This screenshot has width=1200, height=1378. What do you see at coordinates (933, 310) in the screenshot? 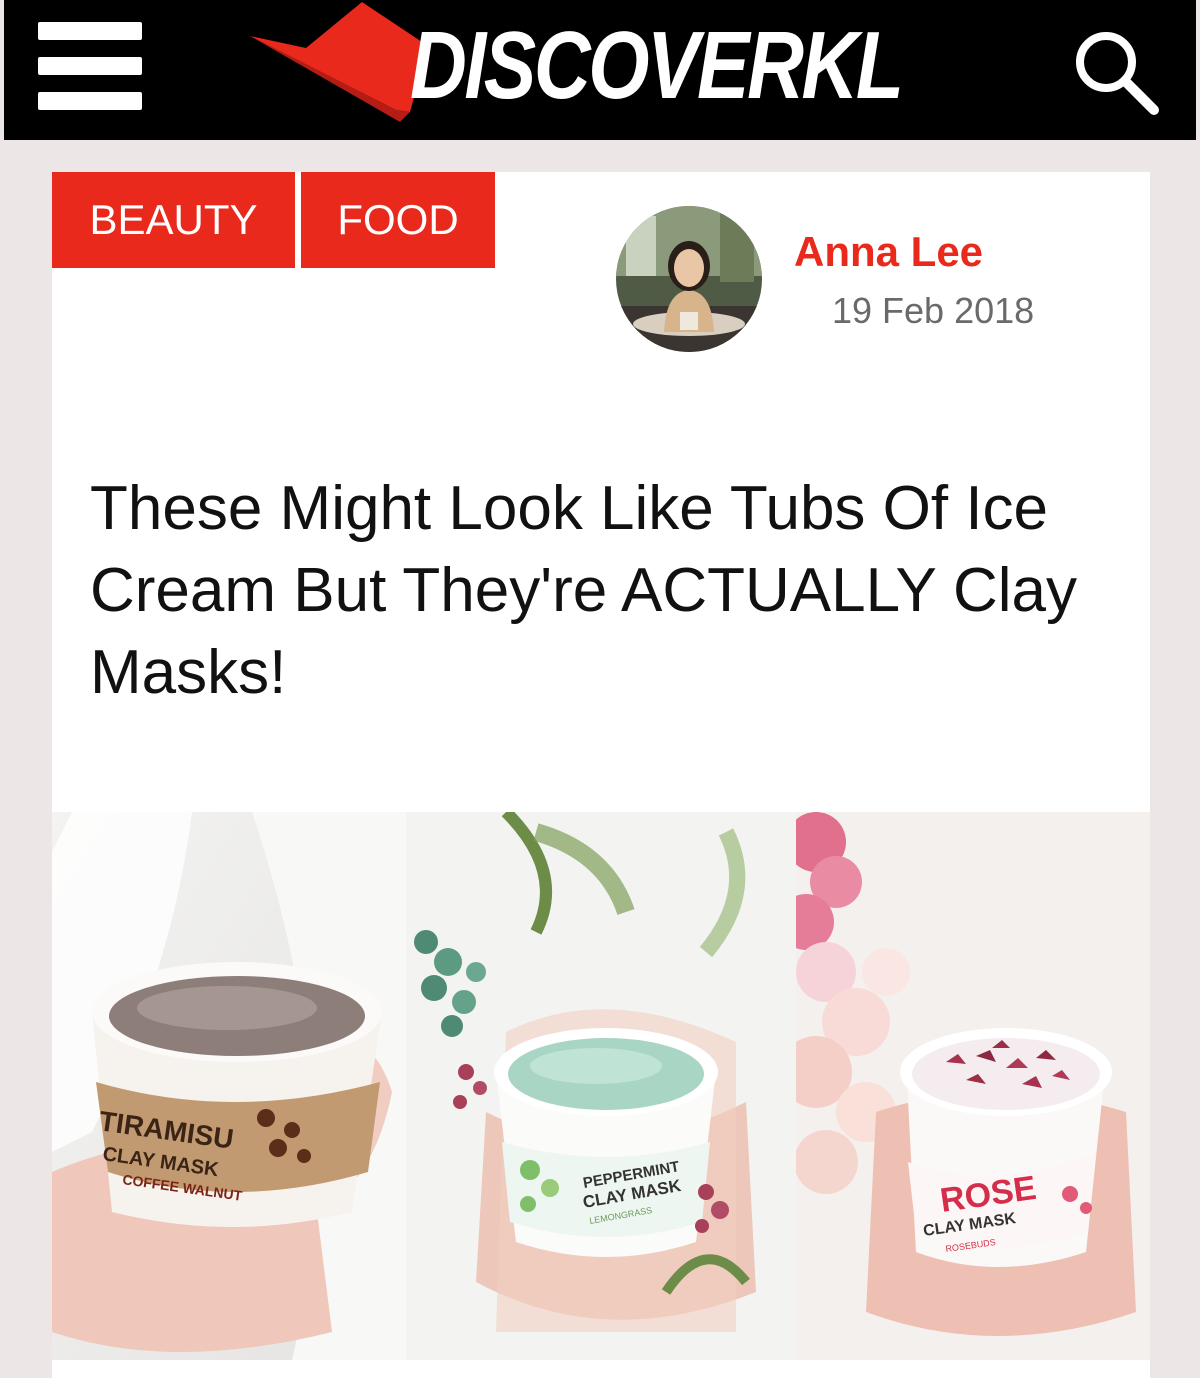
I see `post-date: 19 Feb 2018` at bounding box center [933, 310].